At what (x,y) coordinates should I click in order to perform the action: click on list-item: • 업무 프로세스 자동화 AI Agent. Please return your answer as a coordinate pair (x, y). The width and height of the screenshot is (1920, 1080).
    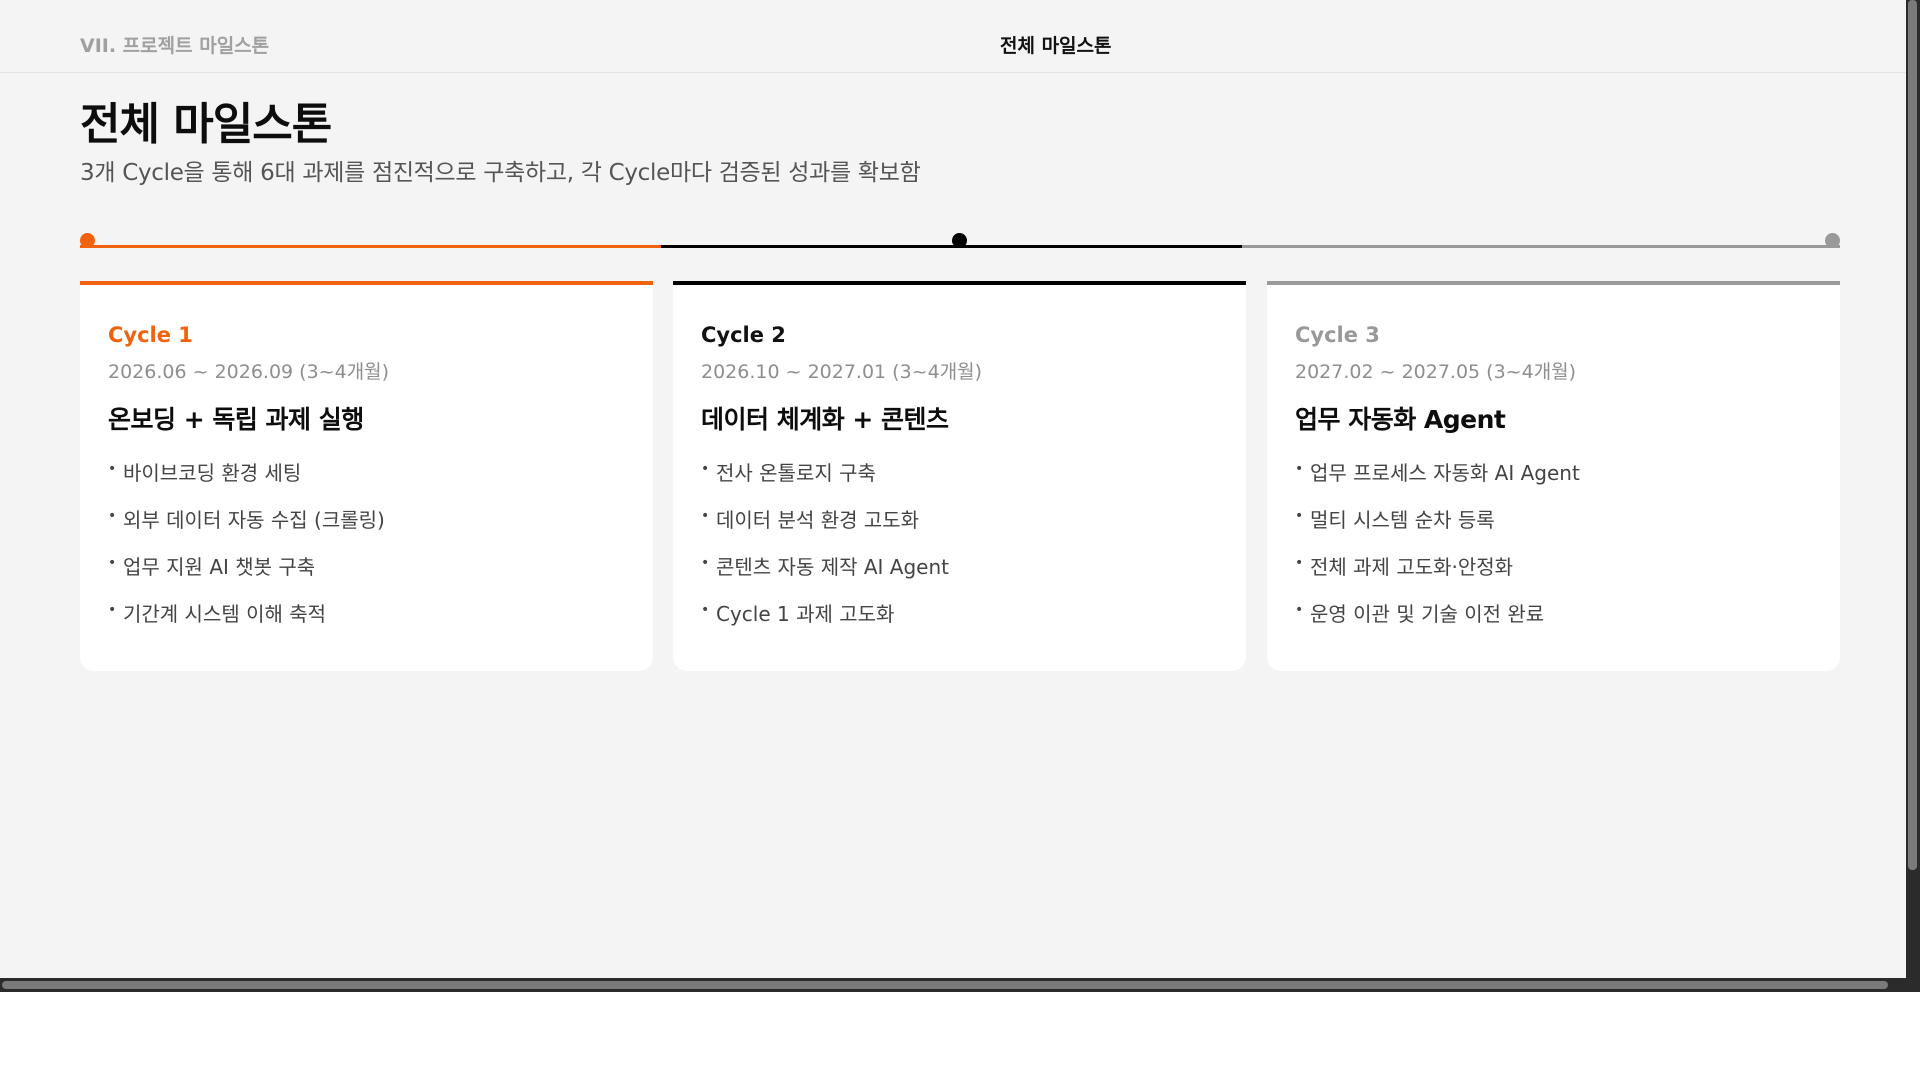
    Looking at the image, I should click on (1437, 480).